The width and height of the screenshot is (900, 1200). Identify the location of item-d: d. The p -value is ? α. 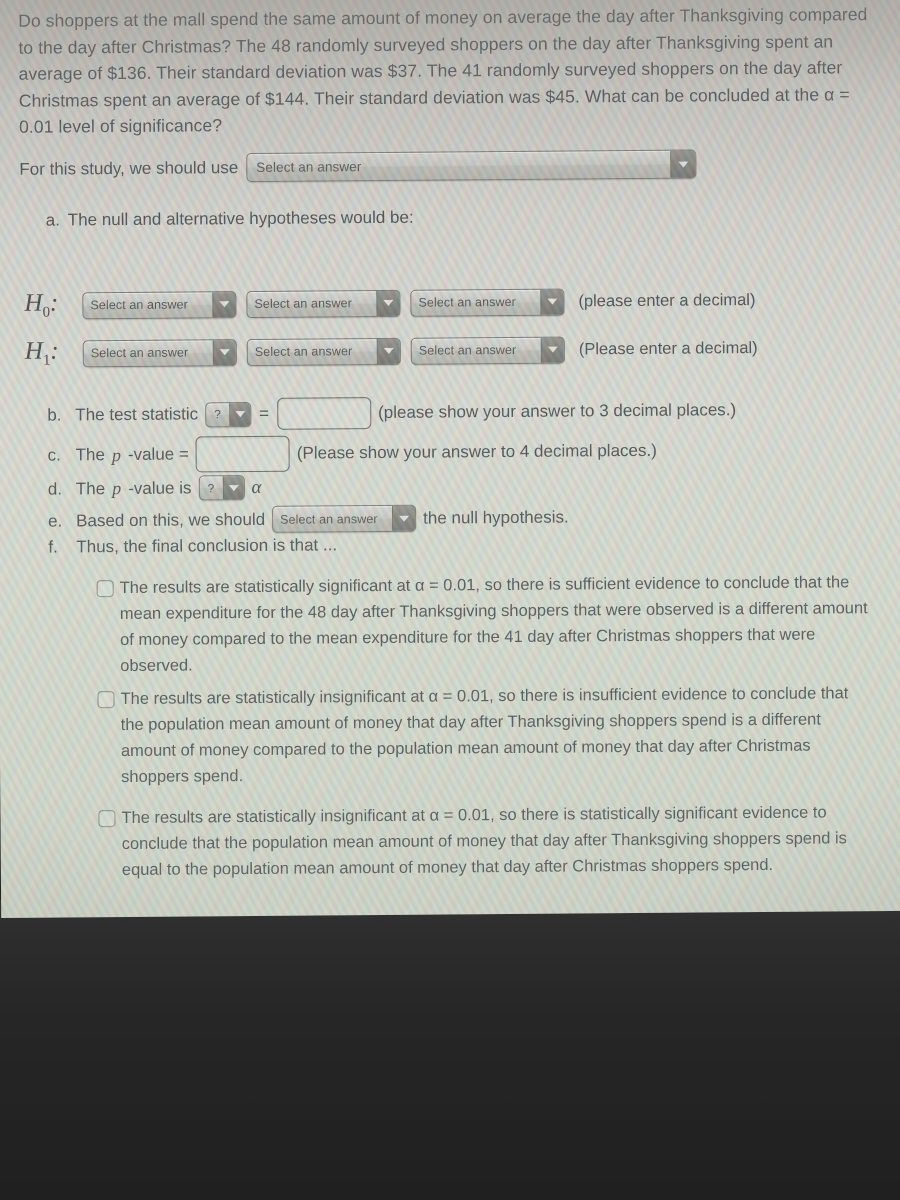
(155, 488).